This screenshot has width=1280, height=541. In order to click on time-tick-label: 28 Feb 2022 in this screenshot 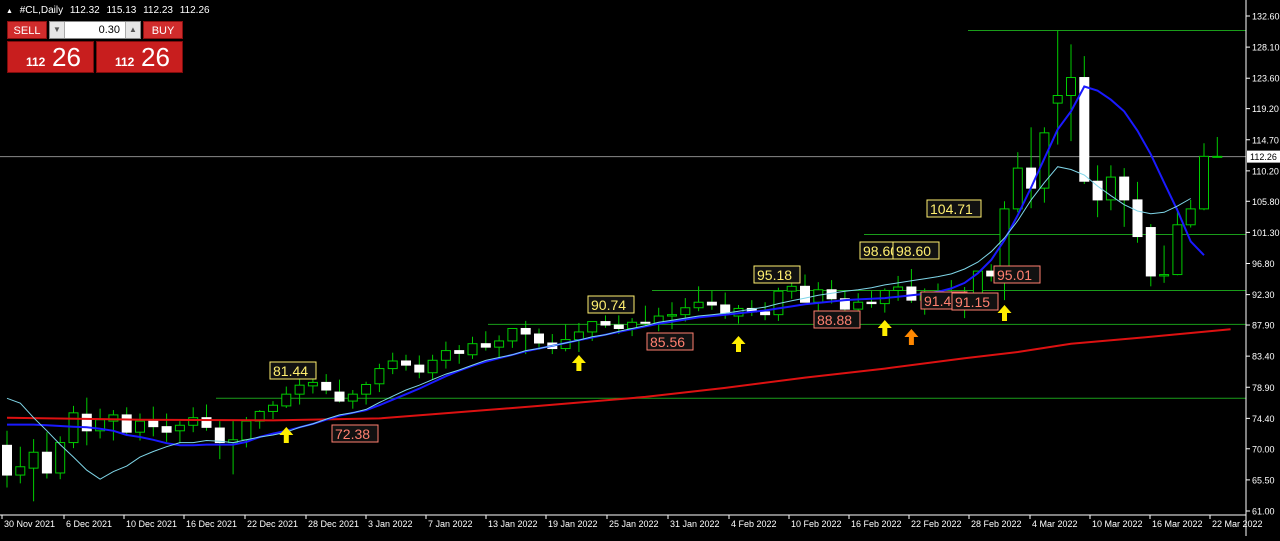, I will do `click(996, 524)`.